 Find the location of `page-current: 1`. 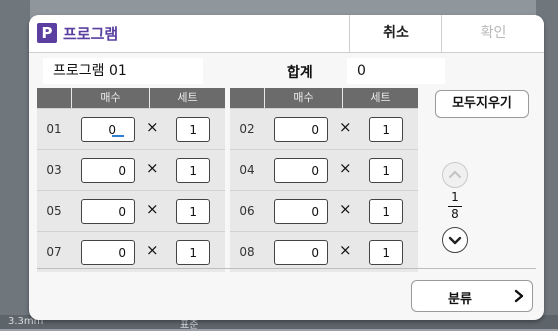

page-current: 1 is located at coordinates (455, 197).